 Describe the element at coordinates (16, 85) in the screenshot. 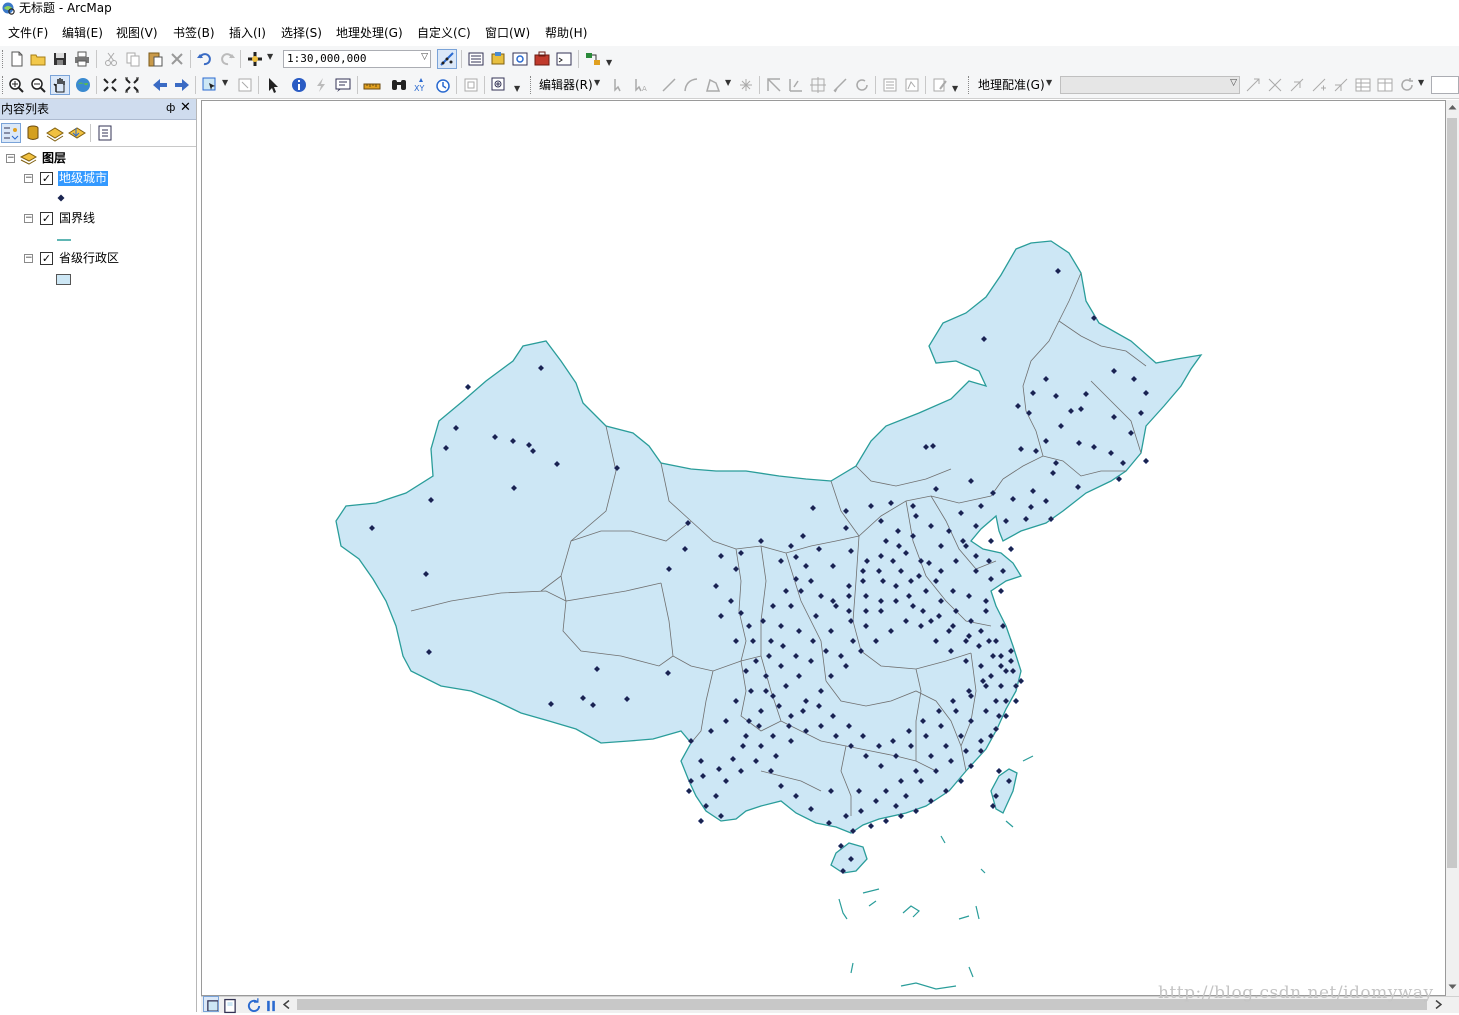

I see `zoom-in-icon` at that location.